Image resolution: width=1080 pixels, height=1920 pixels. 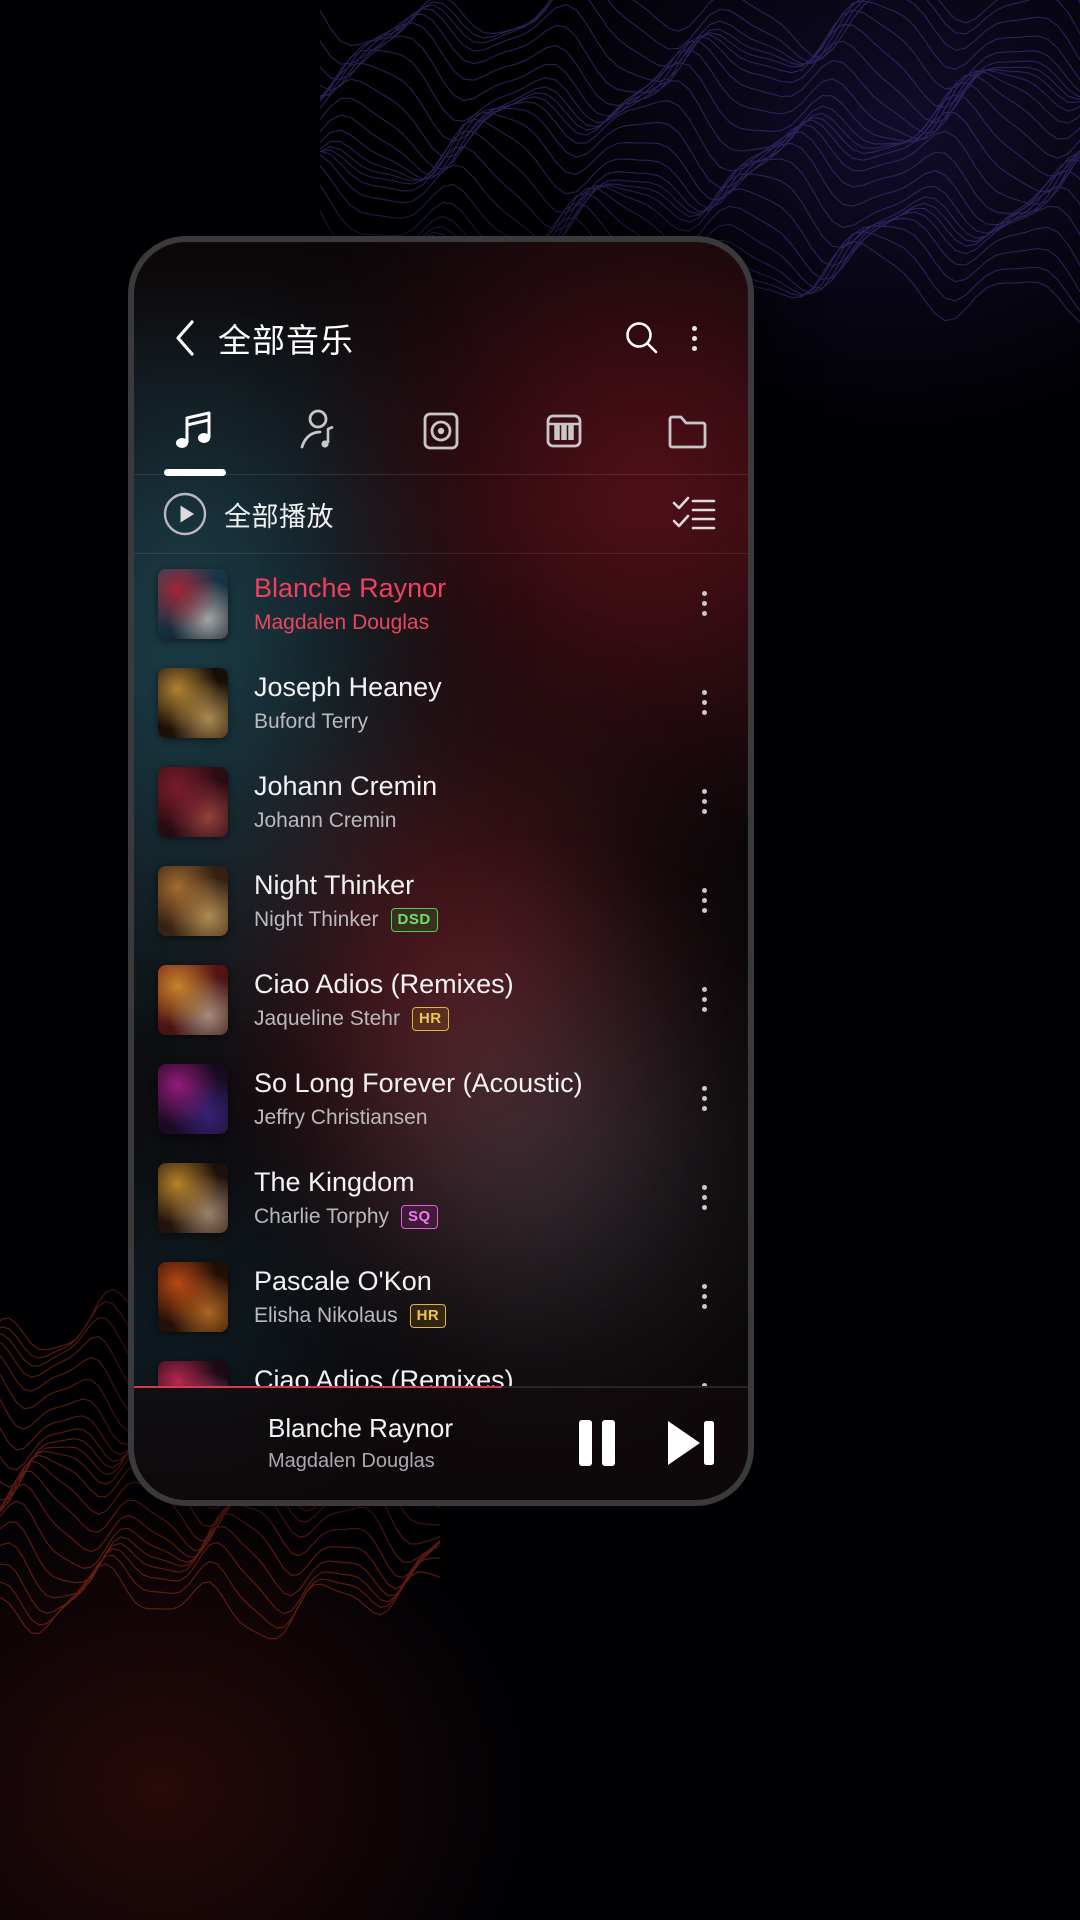 I want to click on mini-player-title: Blanche Raynor, so click(x=360, y=1428).